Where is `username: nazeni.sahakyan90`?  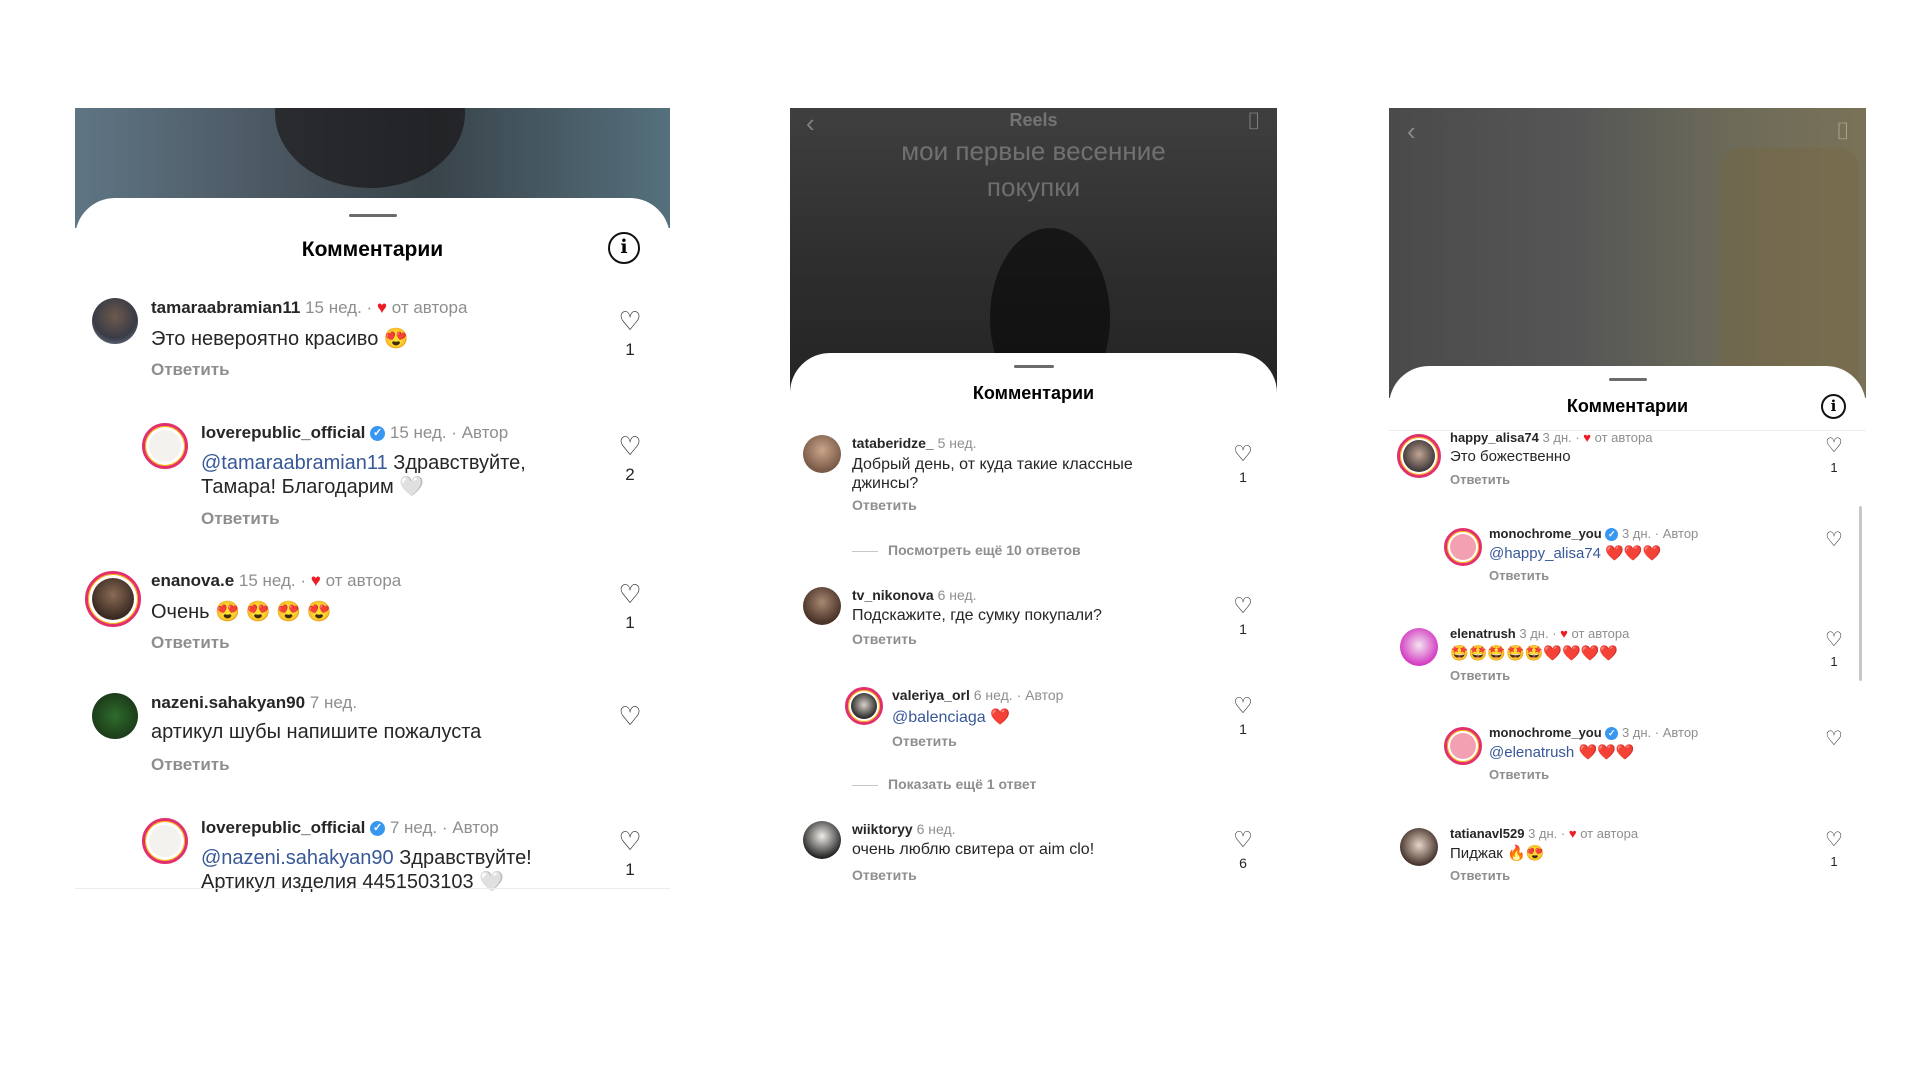
username: nazeni.sahakyan90 is located at coordinates (228, 702).